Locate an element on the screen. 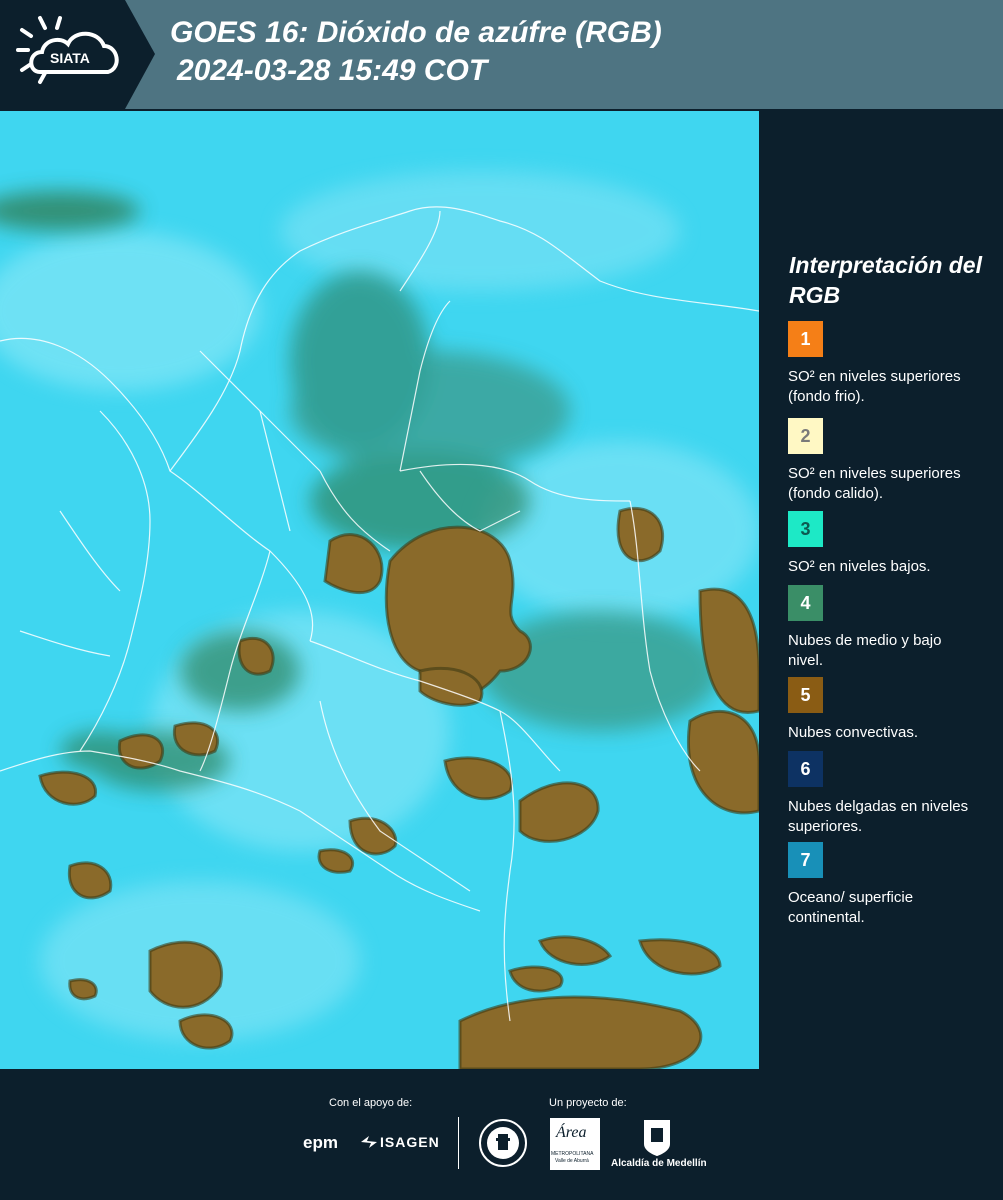 The width and height of the screenshot is (1003, 1200). legend-item-3: 3 SO² en niveles bajos. is located at coordinates (888, 544).